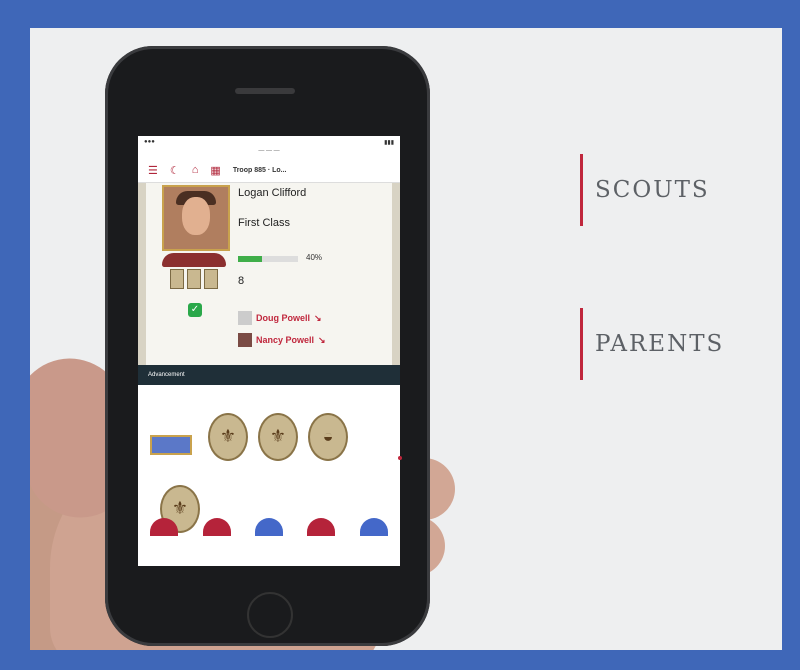 The image size is (800, 670). I want to click on merit-badge-row, so click(269, 521).